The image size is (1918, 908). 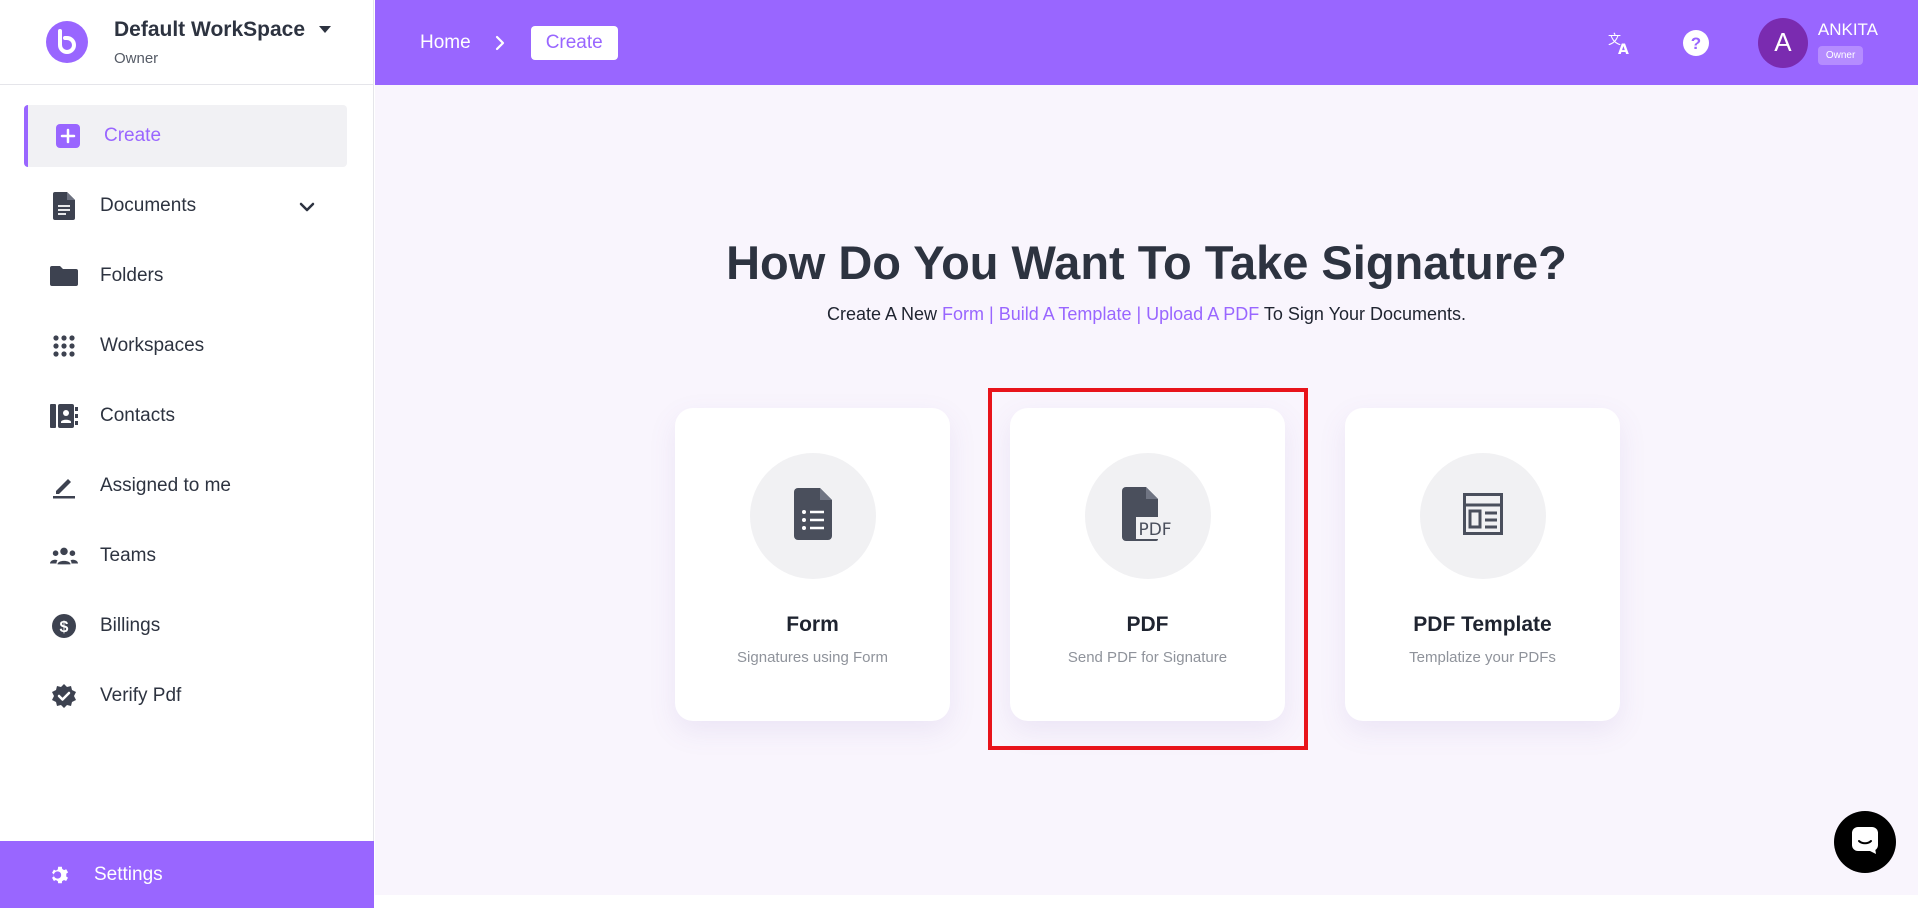 I want to click on breadcrumb-current: Create, so click(x=574, y=42).